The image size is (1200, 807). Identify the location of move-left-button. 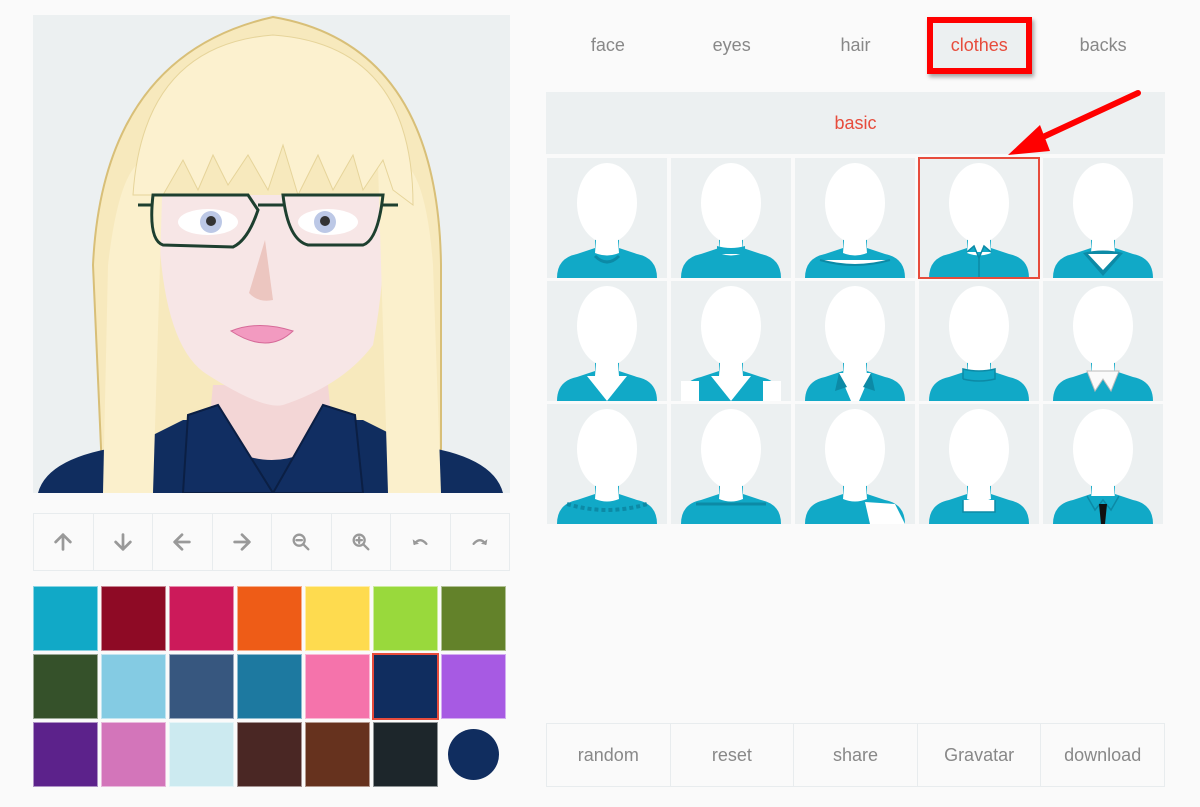
(183, 542).